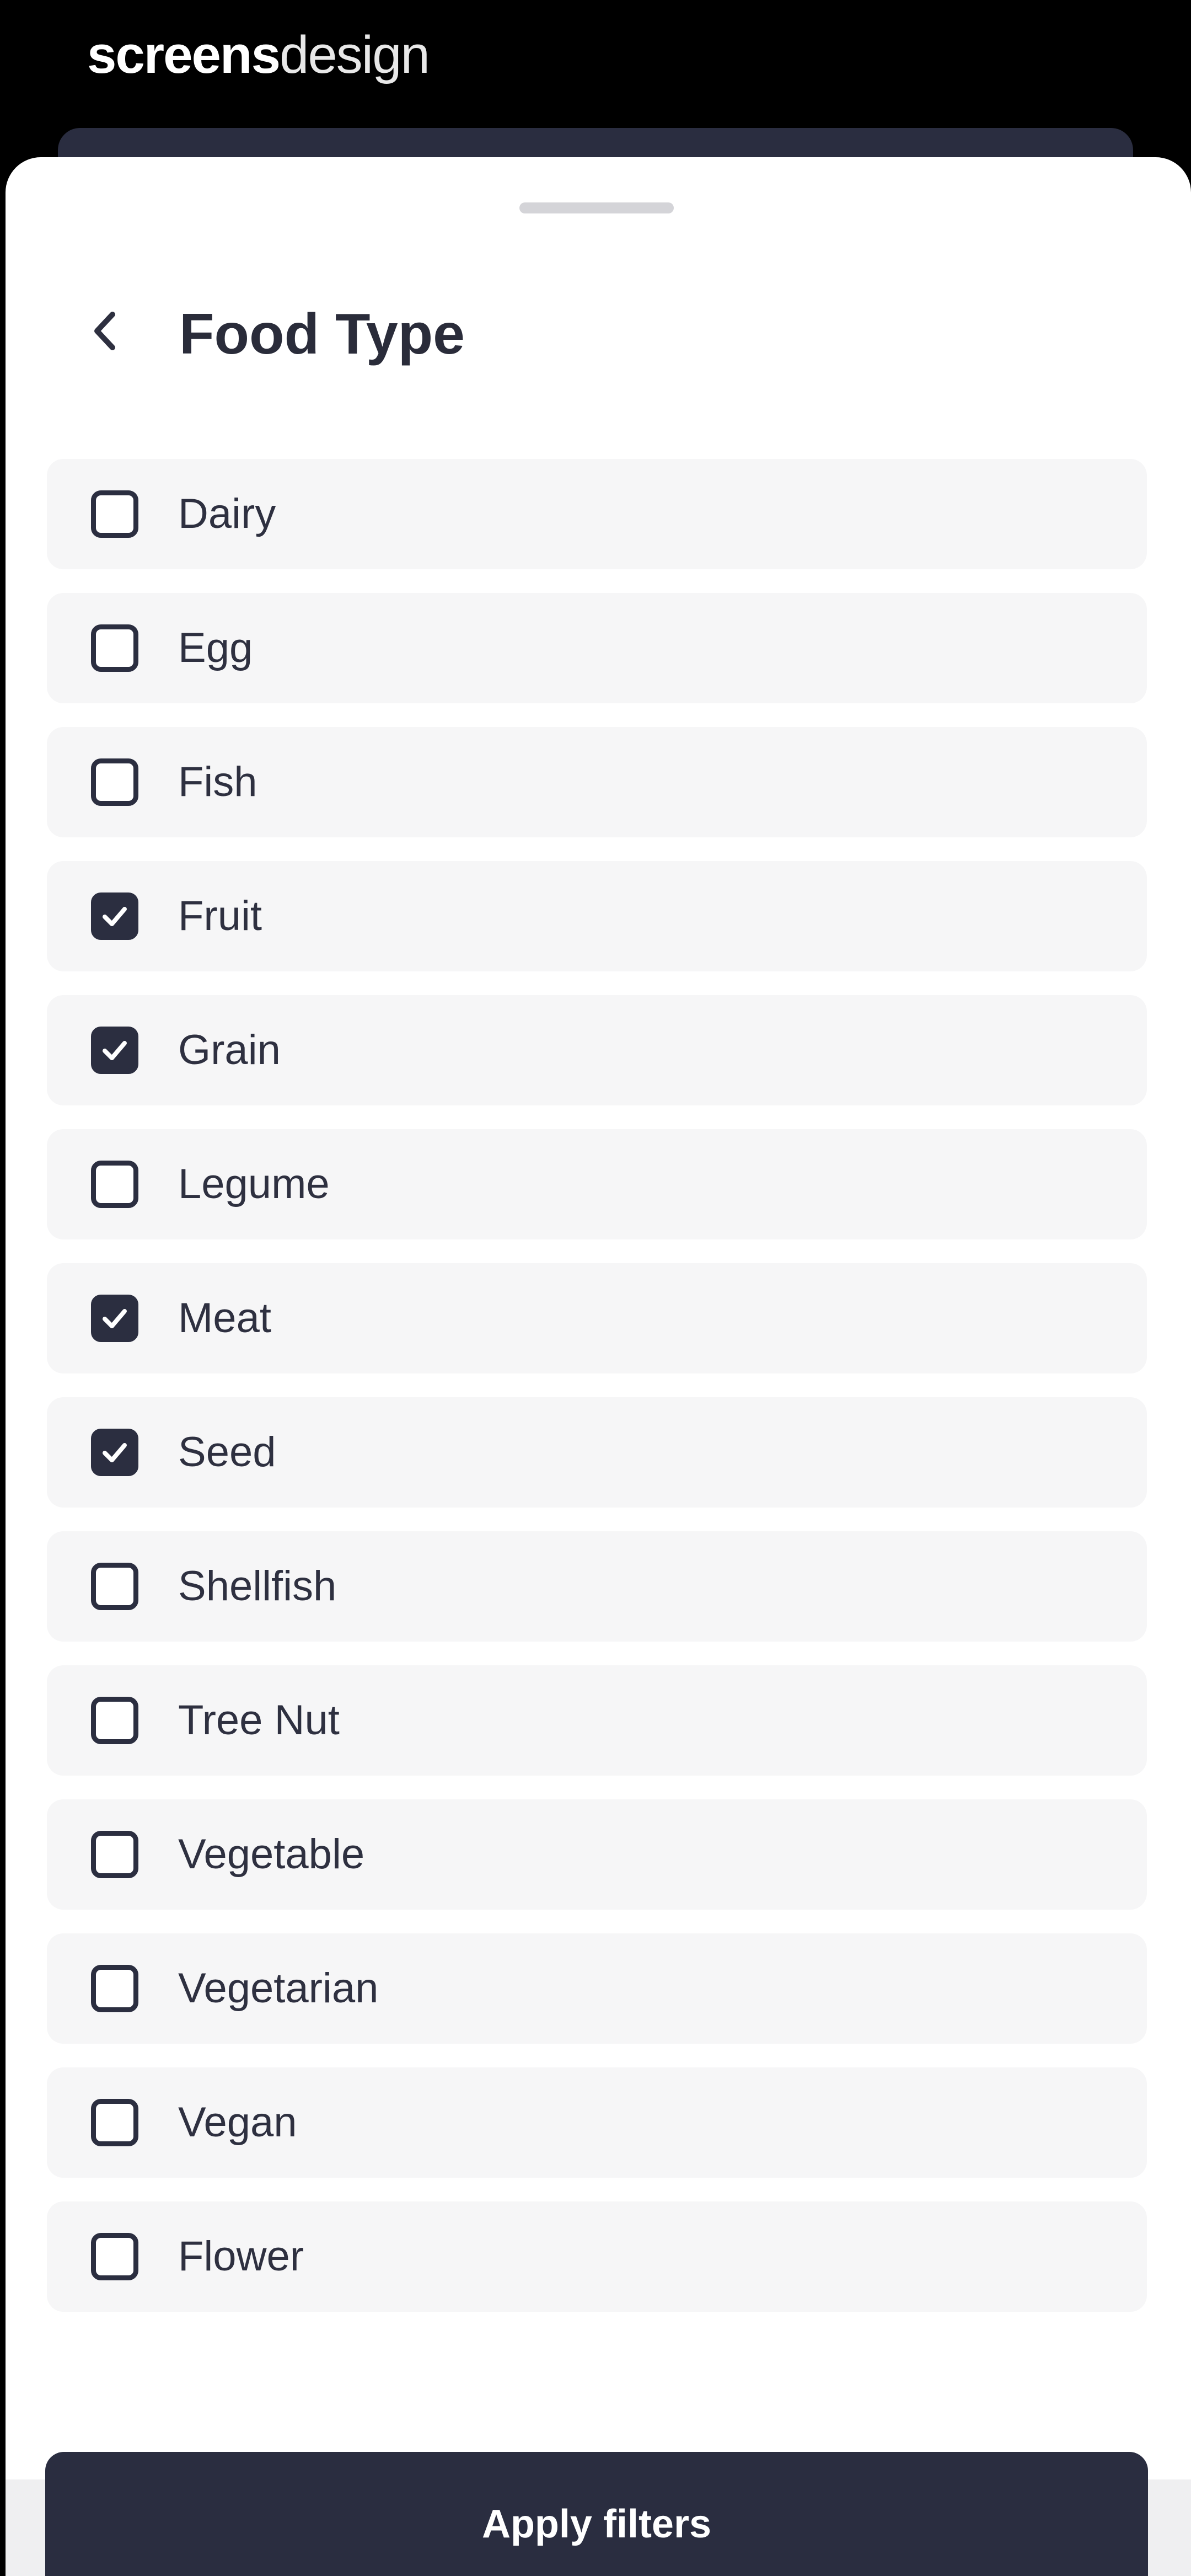 Image resolution: width=1191 pixels, height=2576 pixels. Describe the element at coordinates (597, 1854) in the screenshot. I see `filter-item: Vegetable` at that location.